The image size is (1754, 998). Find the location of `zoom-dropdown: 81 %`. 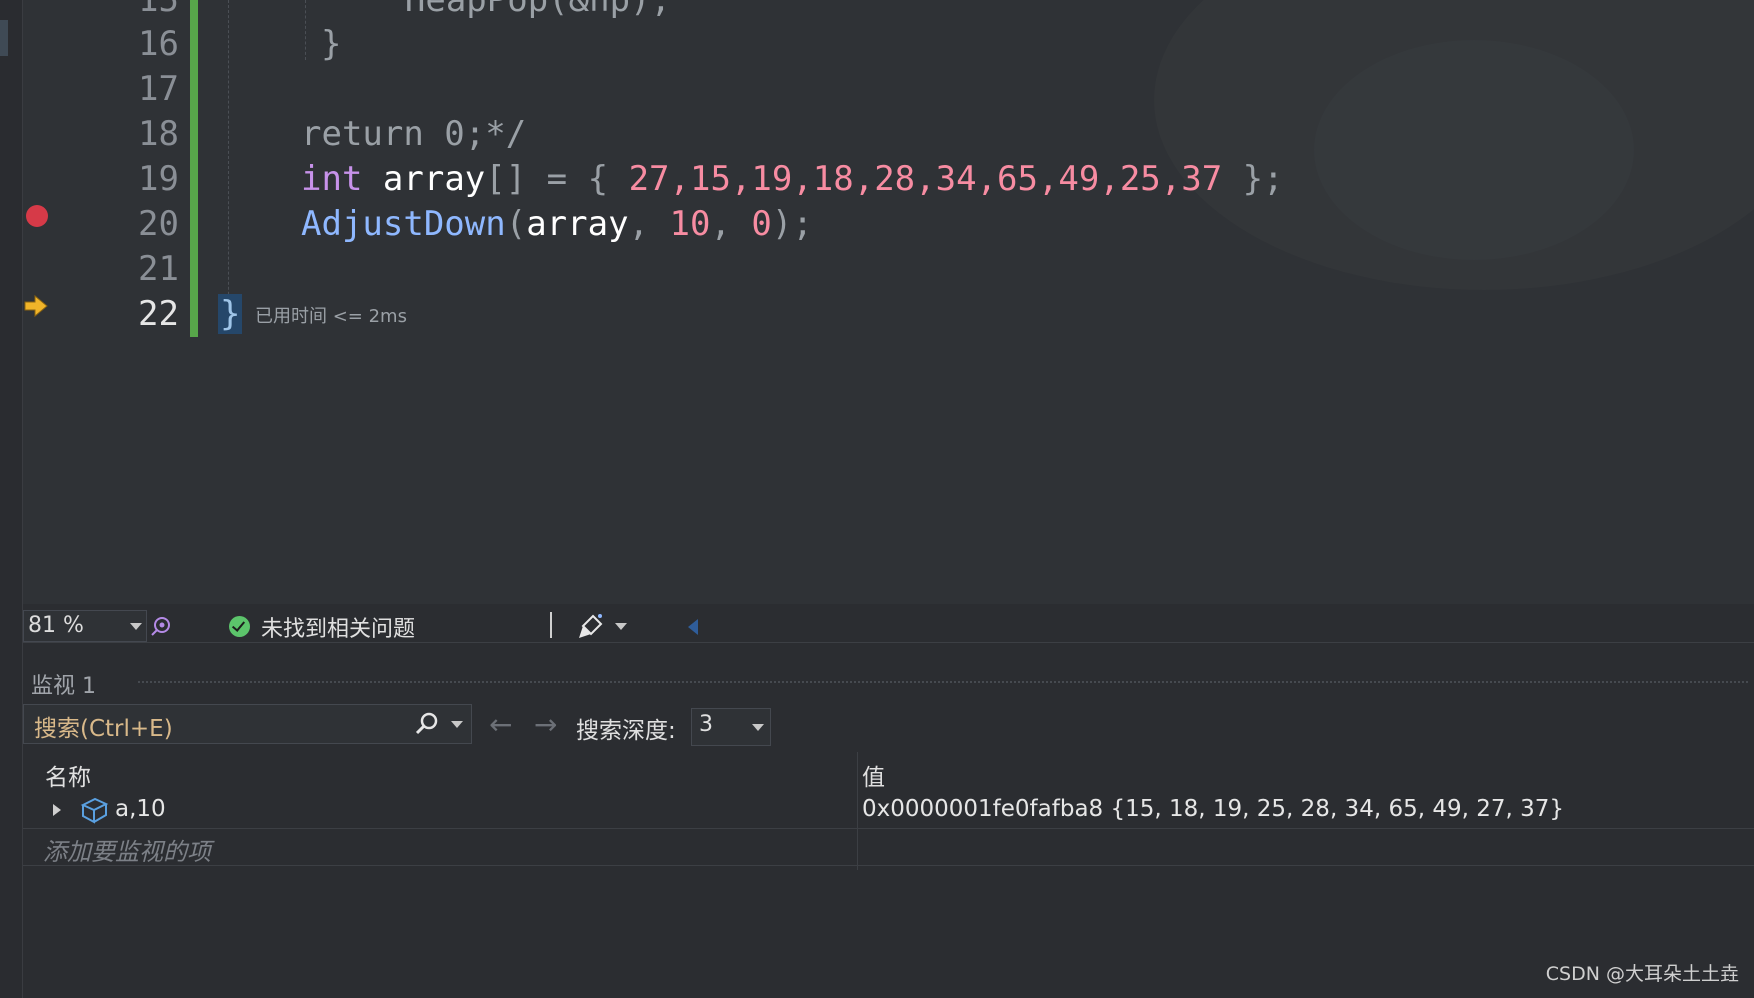

zoom-dropdown: 81 % is located at coordinates (85, 626).